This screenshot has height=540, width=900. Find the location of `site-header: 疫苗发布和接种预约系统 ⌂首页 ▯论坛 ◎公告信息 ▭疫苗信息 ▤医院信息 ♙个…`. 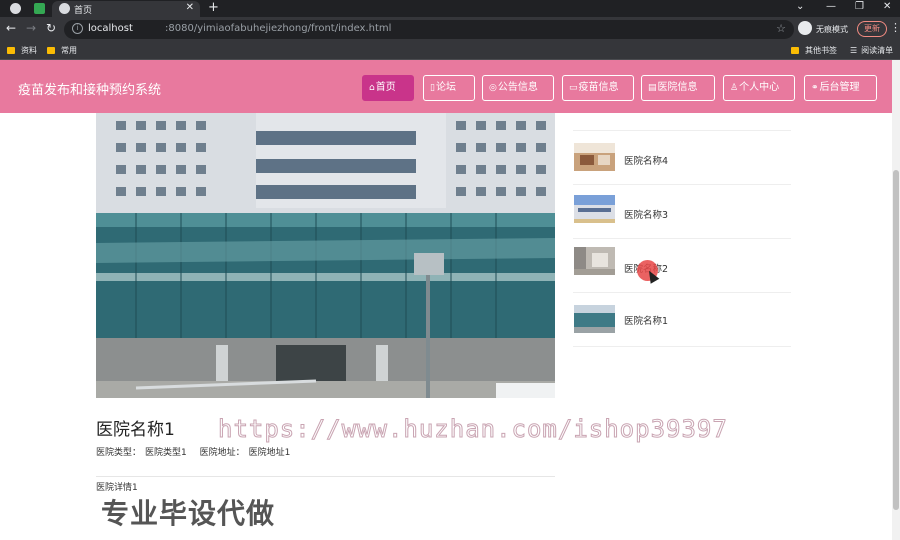

site-header: 疫苗发布和接种预约系统 ⌂首页 ▯论坛 ◎公告信息 ▭疫苗信息 ▤医院信息 ♙个… is located at coordinates (446, 86).